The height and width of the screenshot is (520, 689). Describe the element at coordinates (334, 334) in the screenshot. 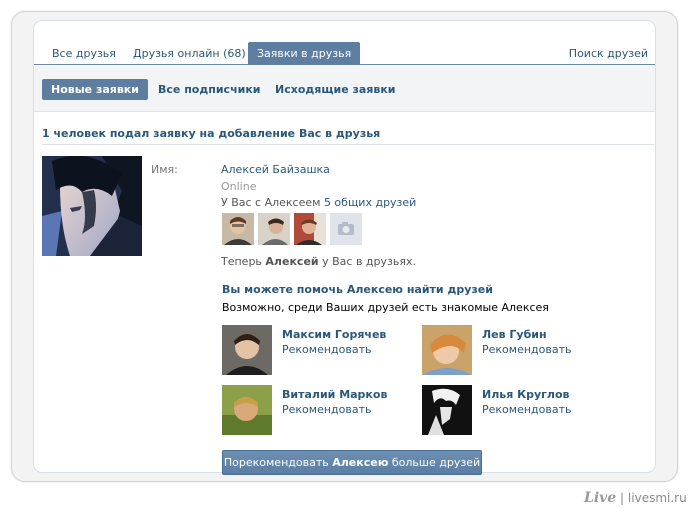

I see `recommend-name: Максим Горячев` at that location.